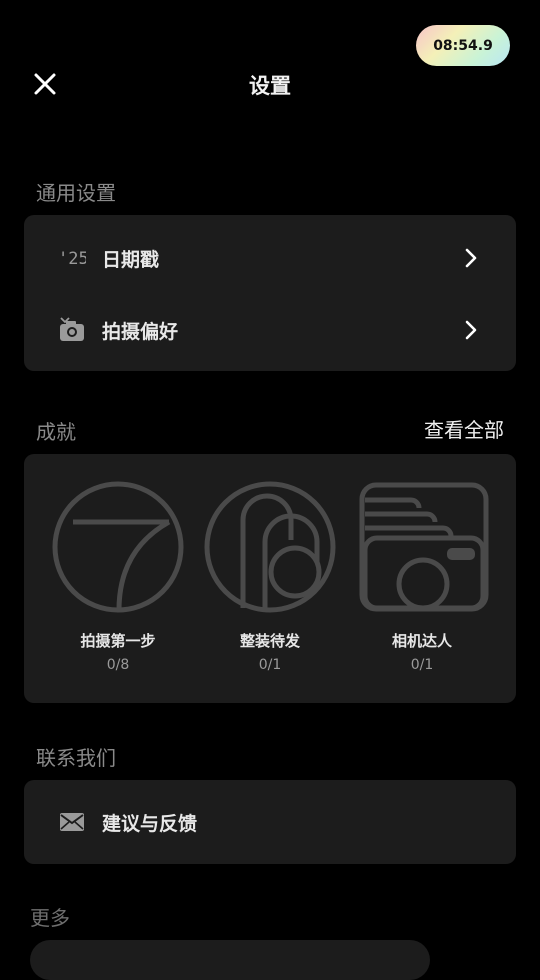 The image size is (540, 980). What do you see at coordinates (270, 258) in the screenshot?
I see `settings-item-date-stamp: '25 日期戳` at bounding box center [270, 258].